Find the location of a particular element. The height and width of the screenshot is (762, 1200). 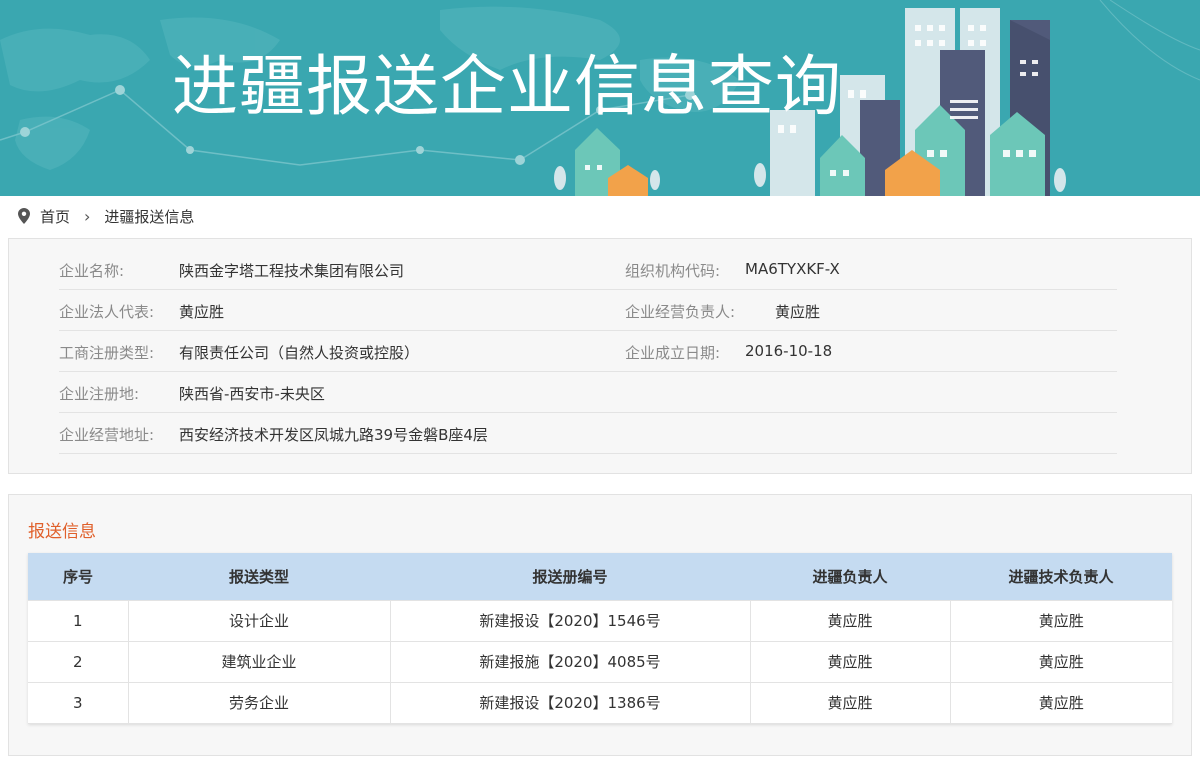

report-section-title: 报送信息 is located at coordinates (62, 532).